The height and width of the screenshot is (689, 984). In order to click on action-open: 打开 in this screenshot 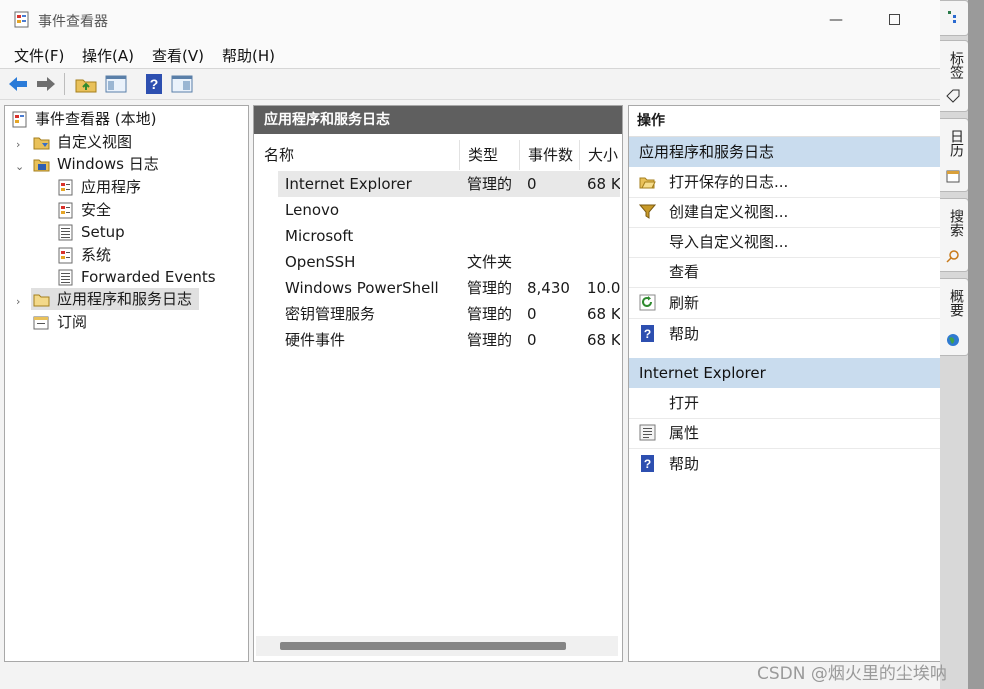, I will do `click(785, 403)`.